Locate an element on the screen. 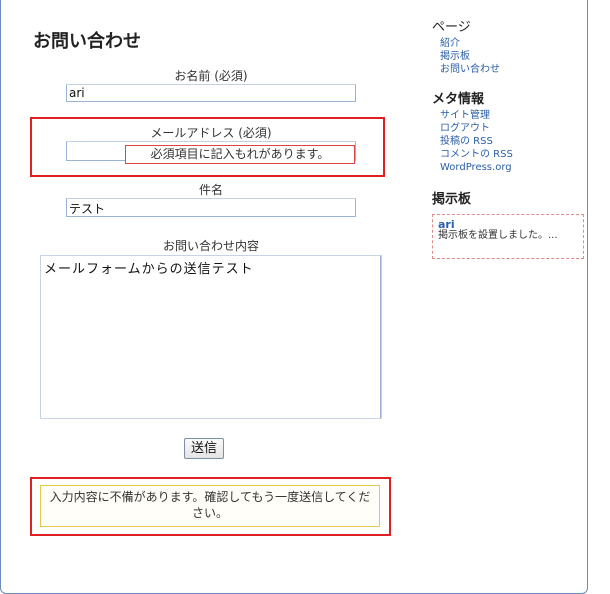  sidebar-pages-heading: ページ is located at coordinates (451, 27).